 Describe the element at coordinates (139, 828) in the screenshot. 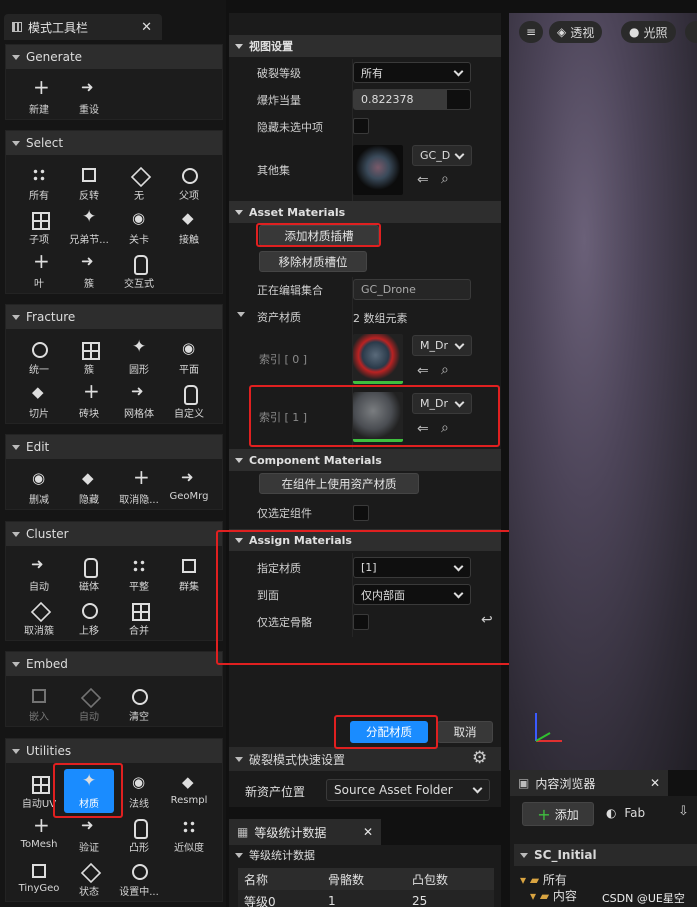

I see `convex-icon` at that location.